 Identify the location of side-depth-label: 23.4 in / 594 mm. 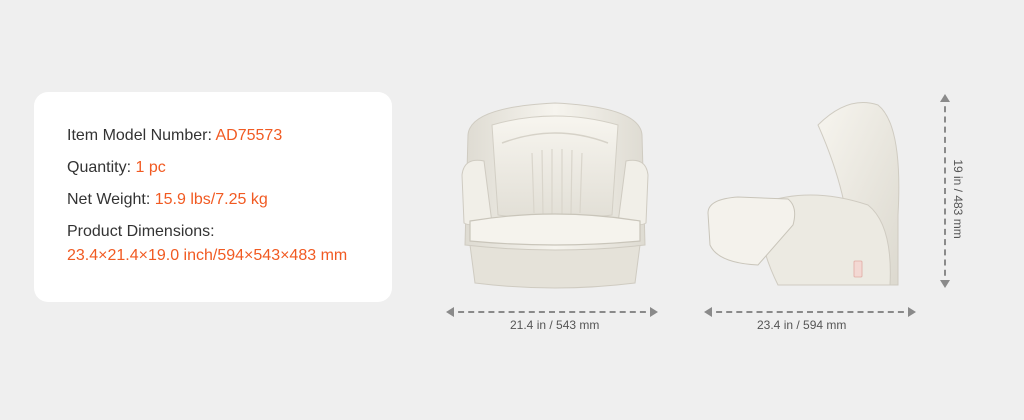
(802, 325).